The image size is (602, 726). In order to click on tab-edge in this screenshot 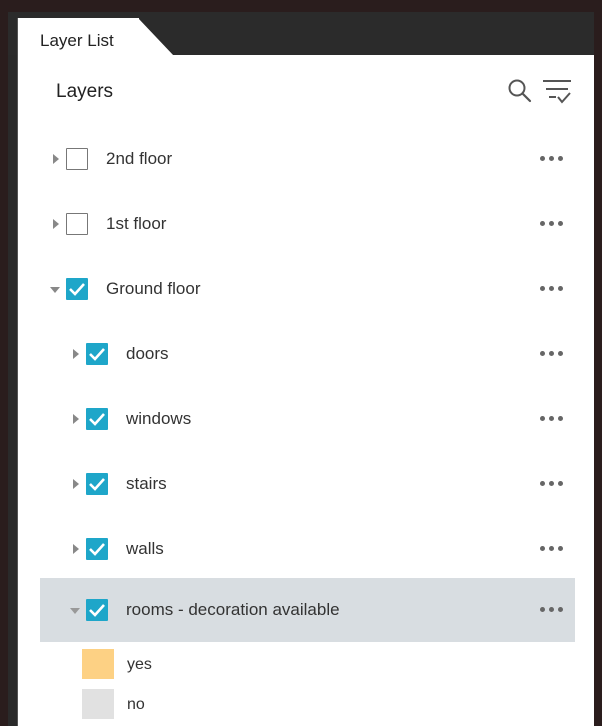, I will do `click(156, 37)`.